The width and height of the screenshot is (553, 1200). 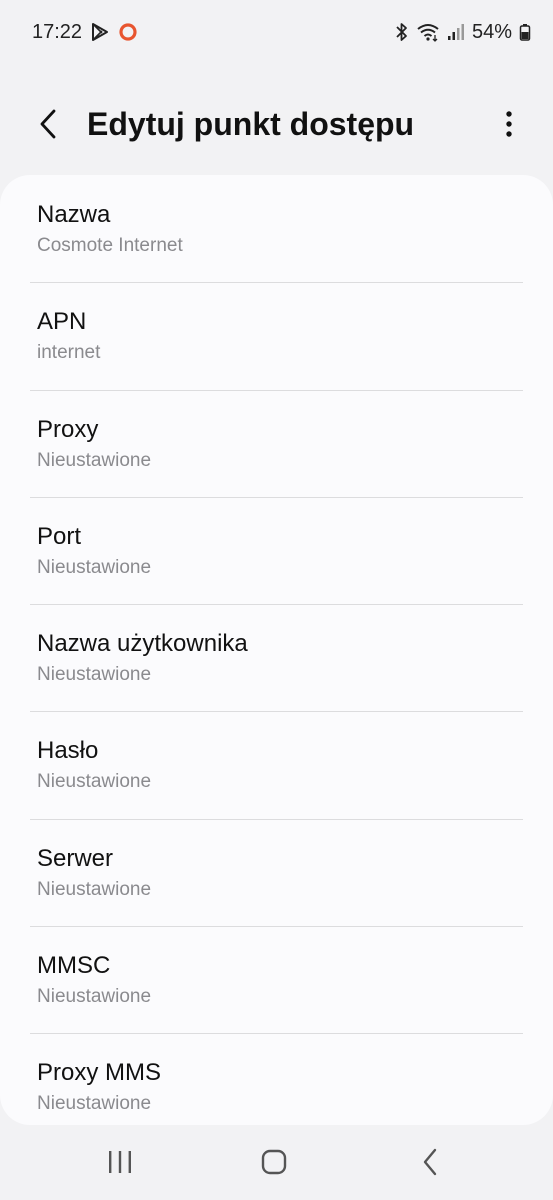 I want to click on setting-item-port: Port Nieustawione, so click(x=276, y=550).